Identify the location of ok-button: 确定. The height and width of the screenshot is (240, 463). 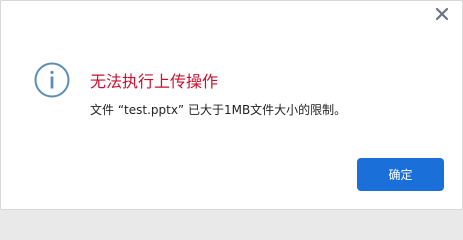
(400, 174).